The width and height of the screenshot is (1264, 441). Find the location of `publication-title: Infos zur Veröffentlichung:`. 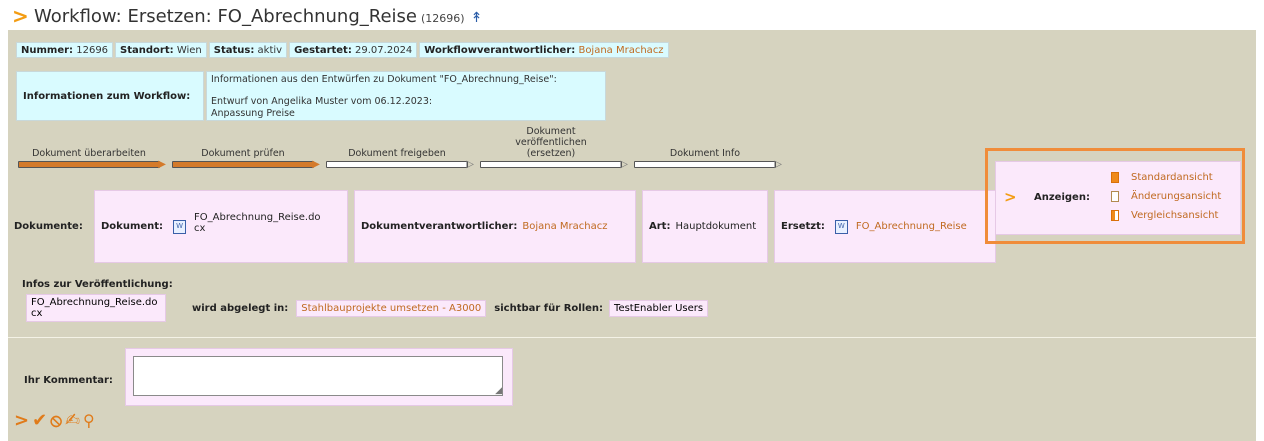

publication-title: Infos zur Veröffentlichung: is located at coordinates (97, 284).